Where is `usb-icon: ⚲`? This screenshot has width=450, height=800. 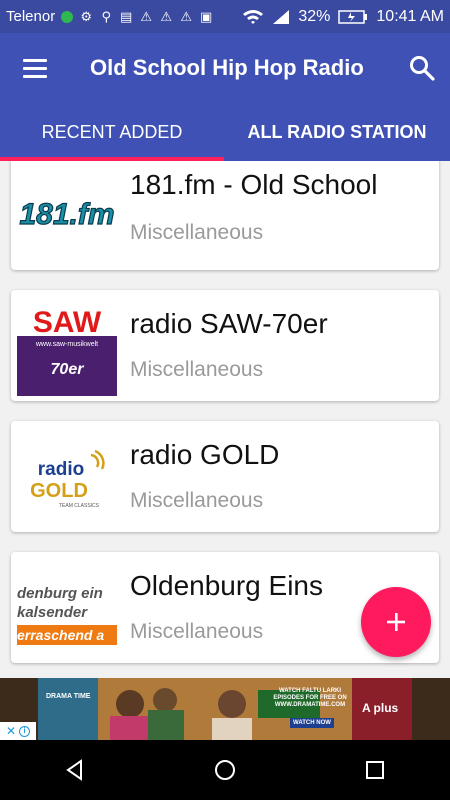 usb-icon: ⚲ is located at coordinates (106, 16).